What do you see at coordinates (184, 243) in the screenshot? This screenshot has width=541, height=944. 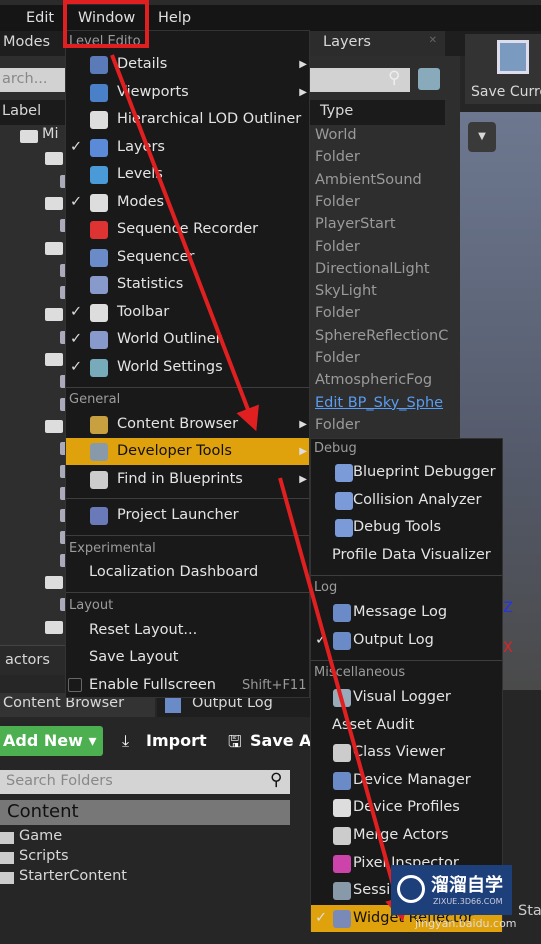 I see `arrow-to-developer-tools` at bounding box center [184, 243].